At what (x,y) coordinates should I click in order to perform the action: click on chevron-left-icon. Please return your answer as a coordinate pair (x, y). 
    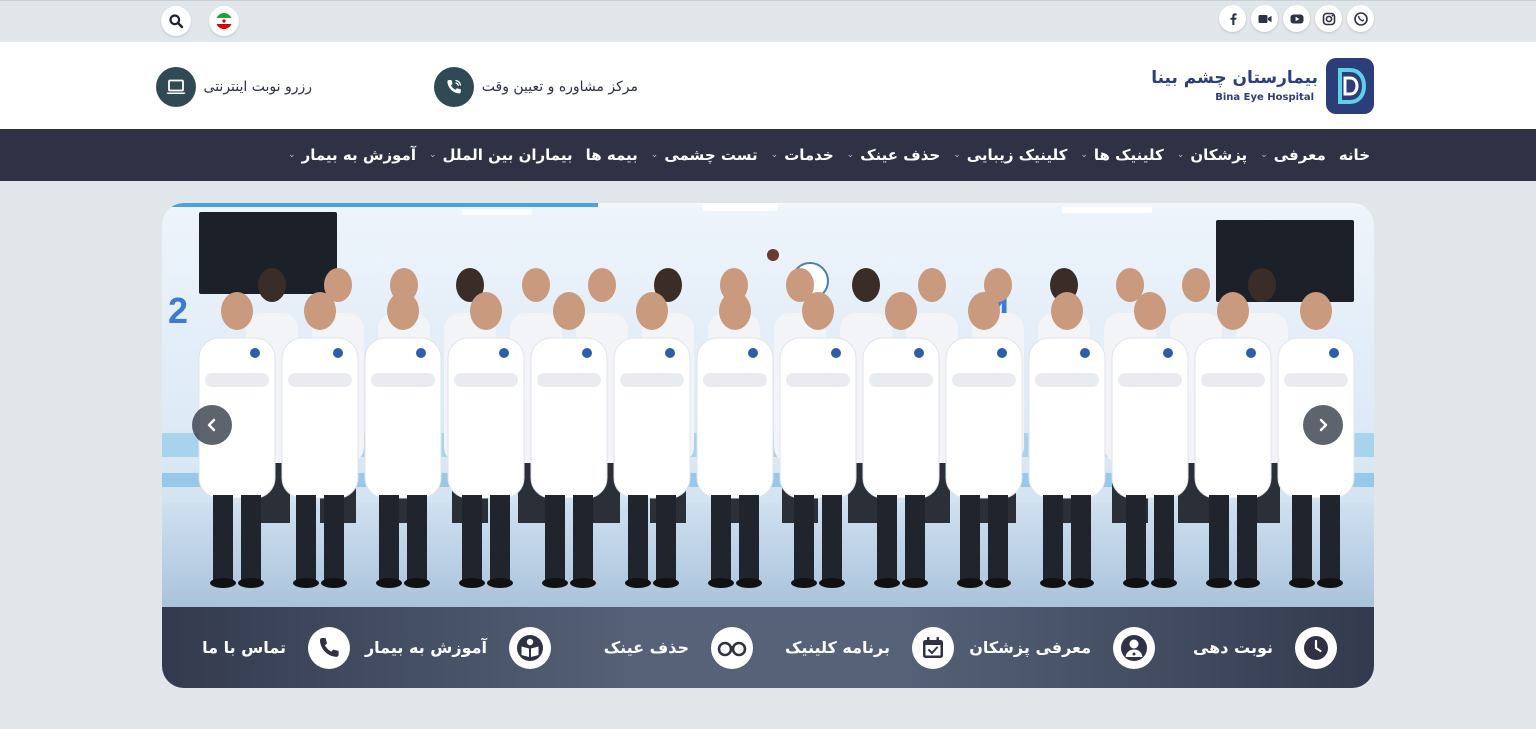
    Looking at the image, I should click on (211, 425).